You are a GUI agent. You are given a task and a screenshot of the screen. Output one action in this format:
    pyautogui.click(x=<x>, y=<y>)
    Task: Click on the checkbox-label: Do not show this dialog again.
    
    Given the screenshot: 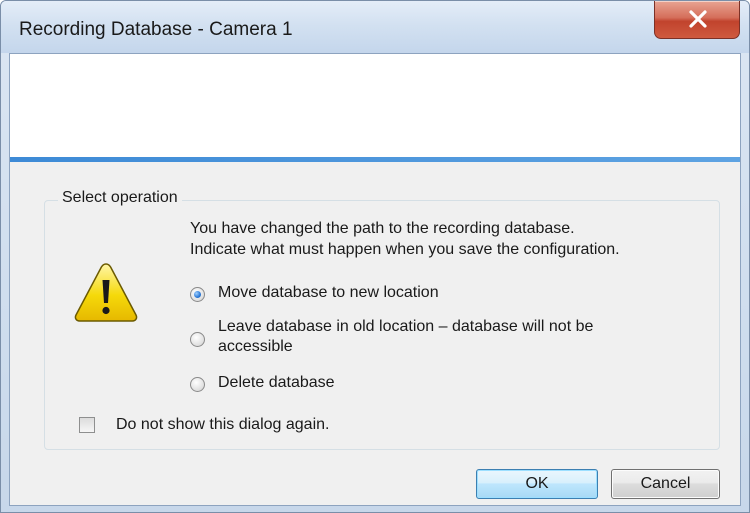 What is the action you would take?
    pyautogui.click(x=223, y=424)
    